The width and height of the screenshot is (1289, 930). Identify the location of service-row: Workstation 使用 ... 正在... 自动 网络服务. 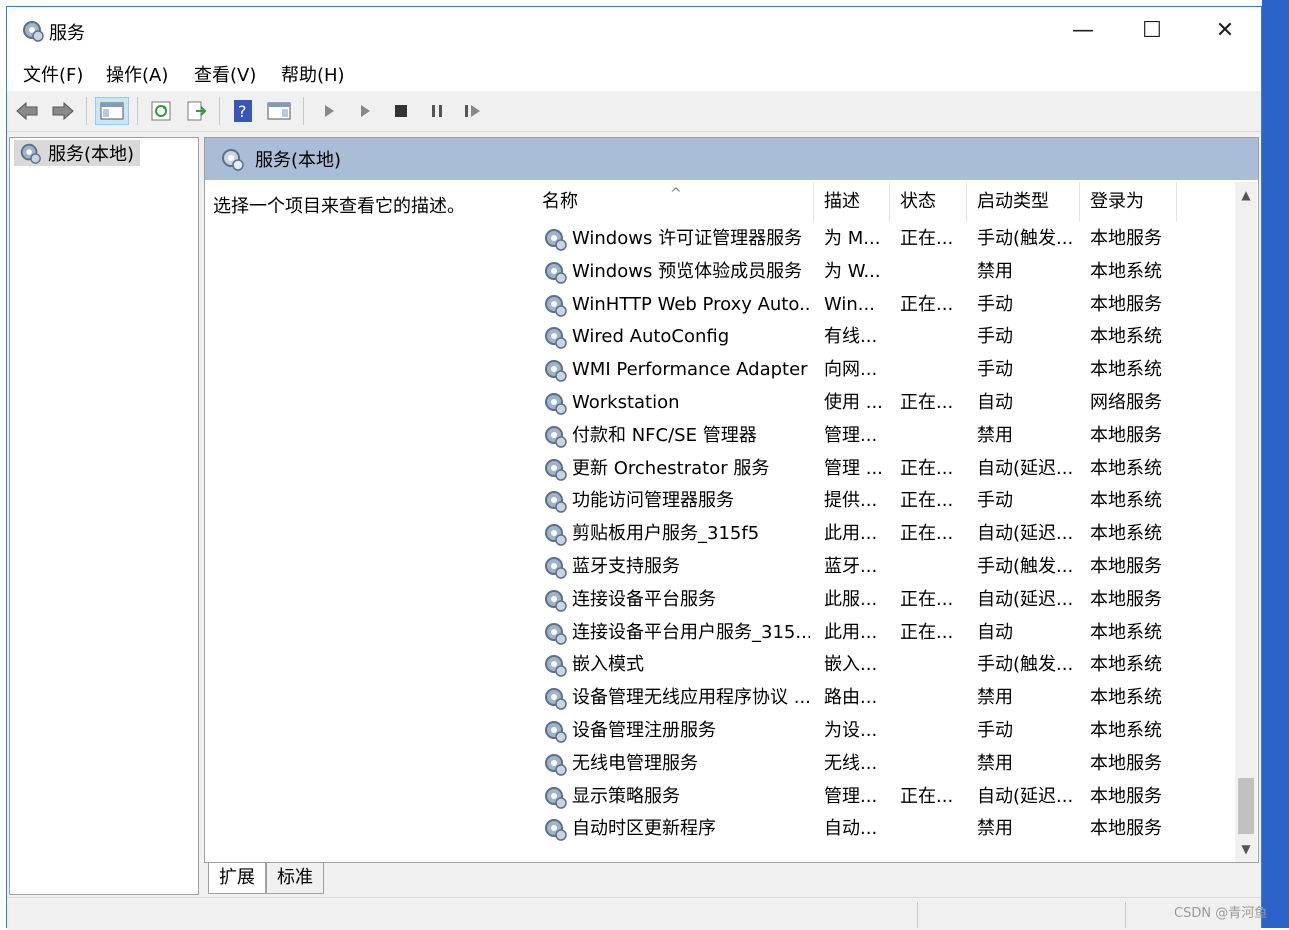
(882, 402).